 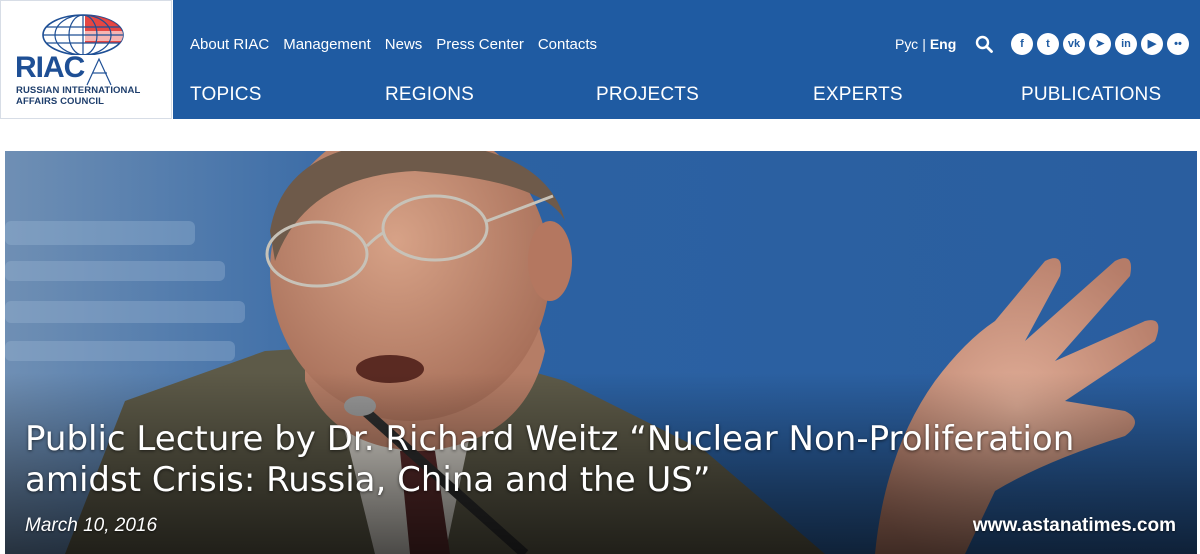 What do you see at coordinates (858, 95) in the screenshot?
I see `nav-experts: EXPERTS` at bounding box center [858, 95].